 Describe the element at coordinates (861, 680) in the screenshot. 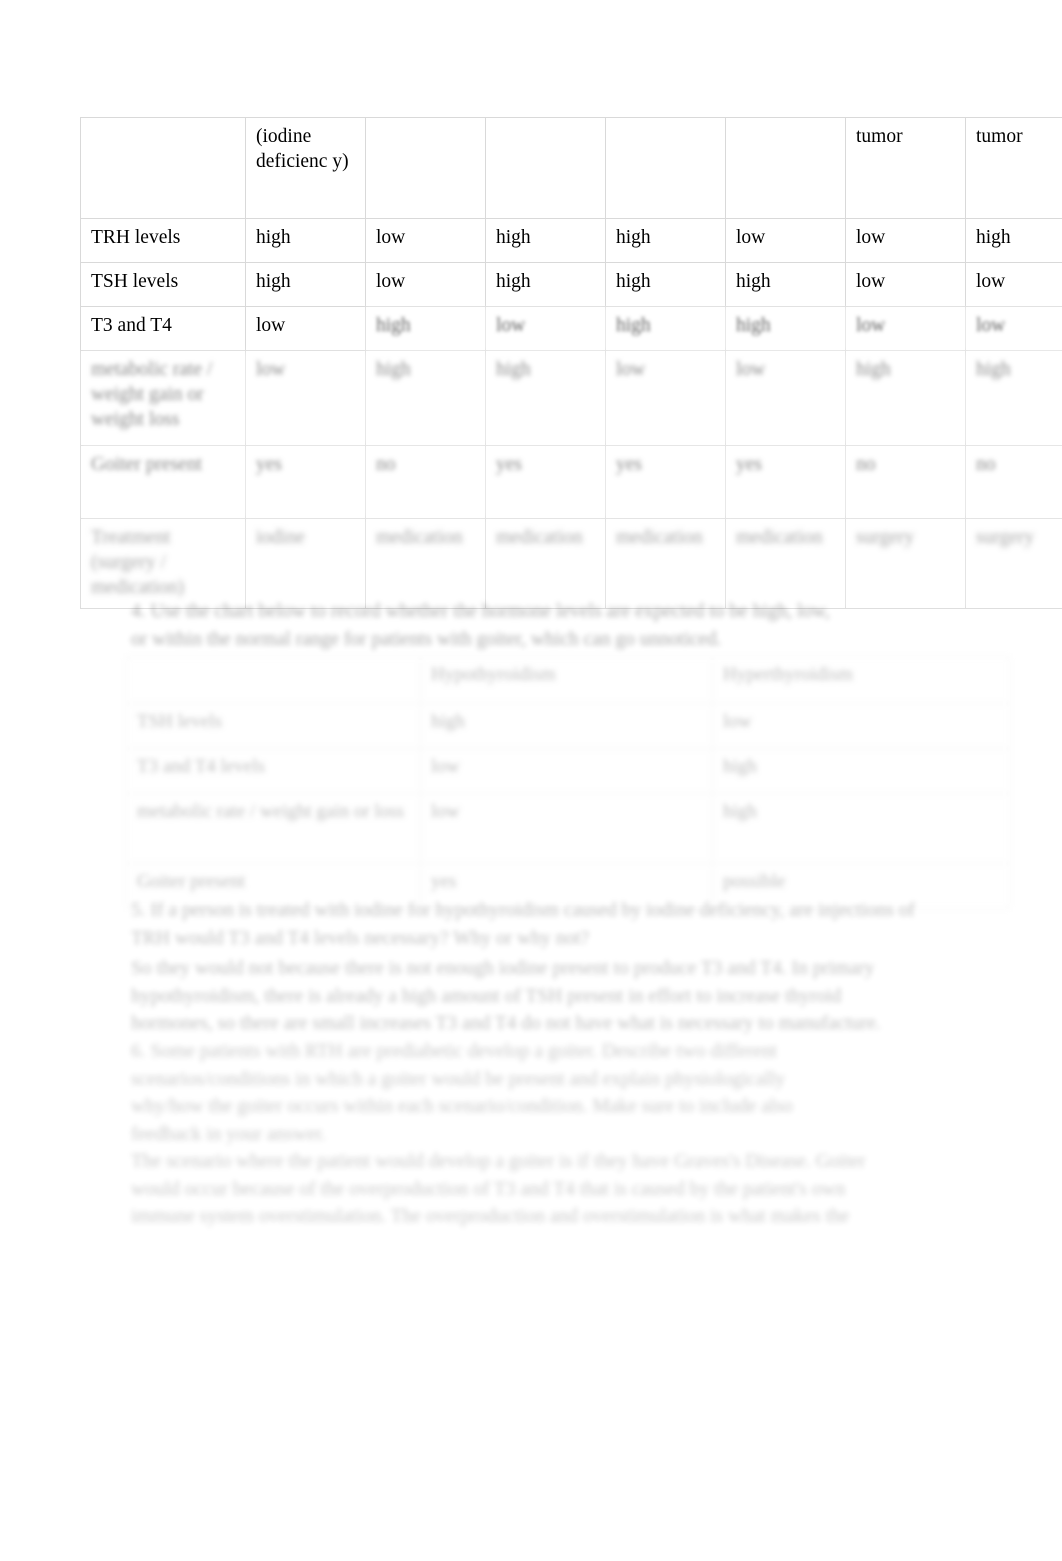

I see `table-column-header: Hyperthyroidism` at that location.